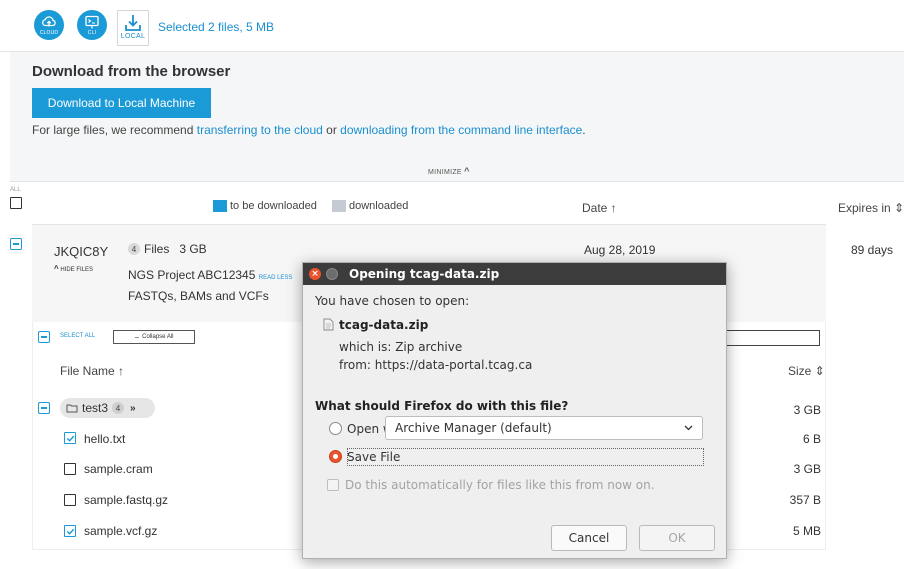 The height and width of the screenshot is (569, 904). I want to click on cli-download-button: CLI, so click(92, 25).